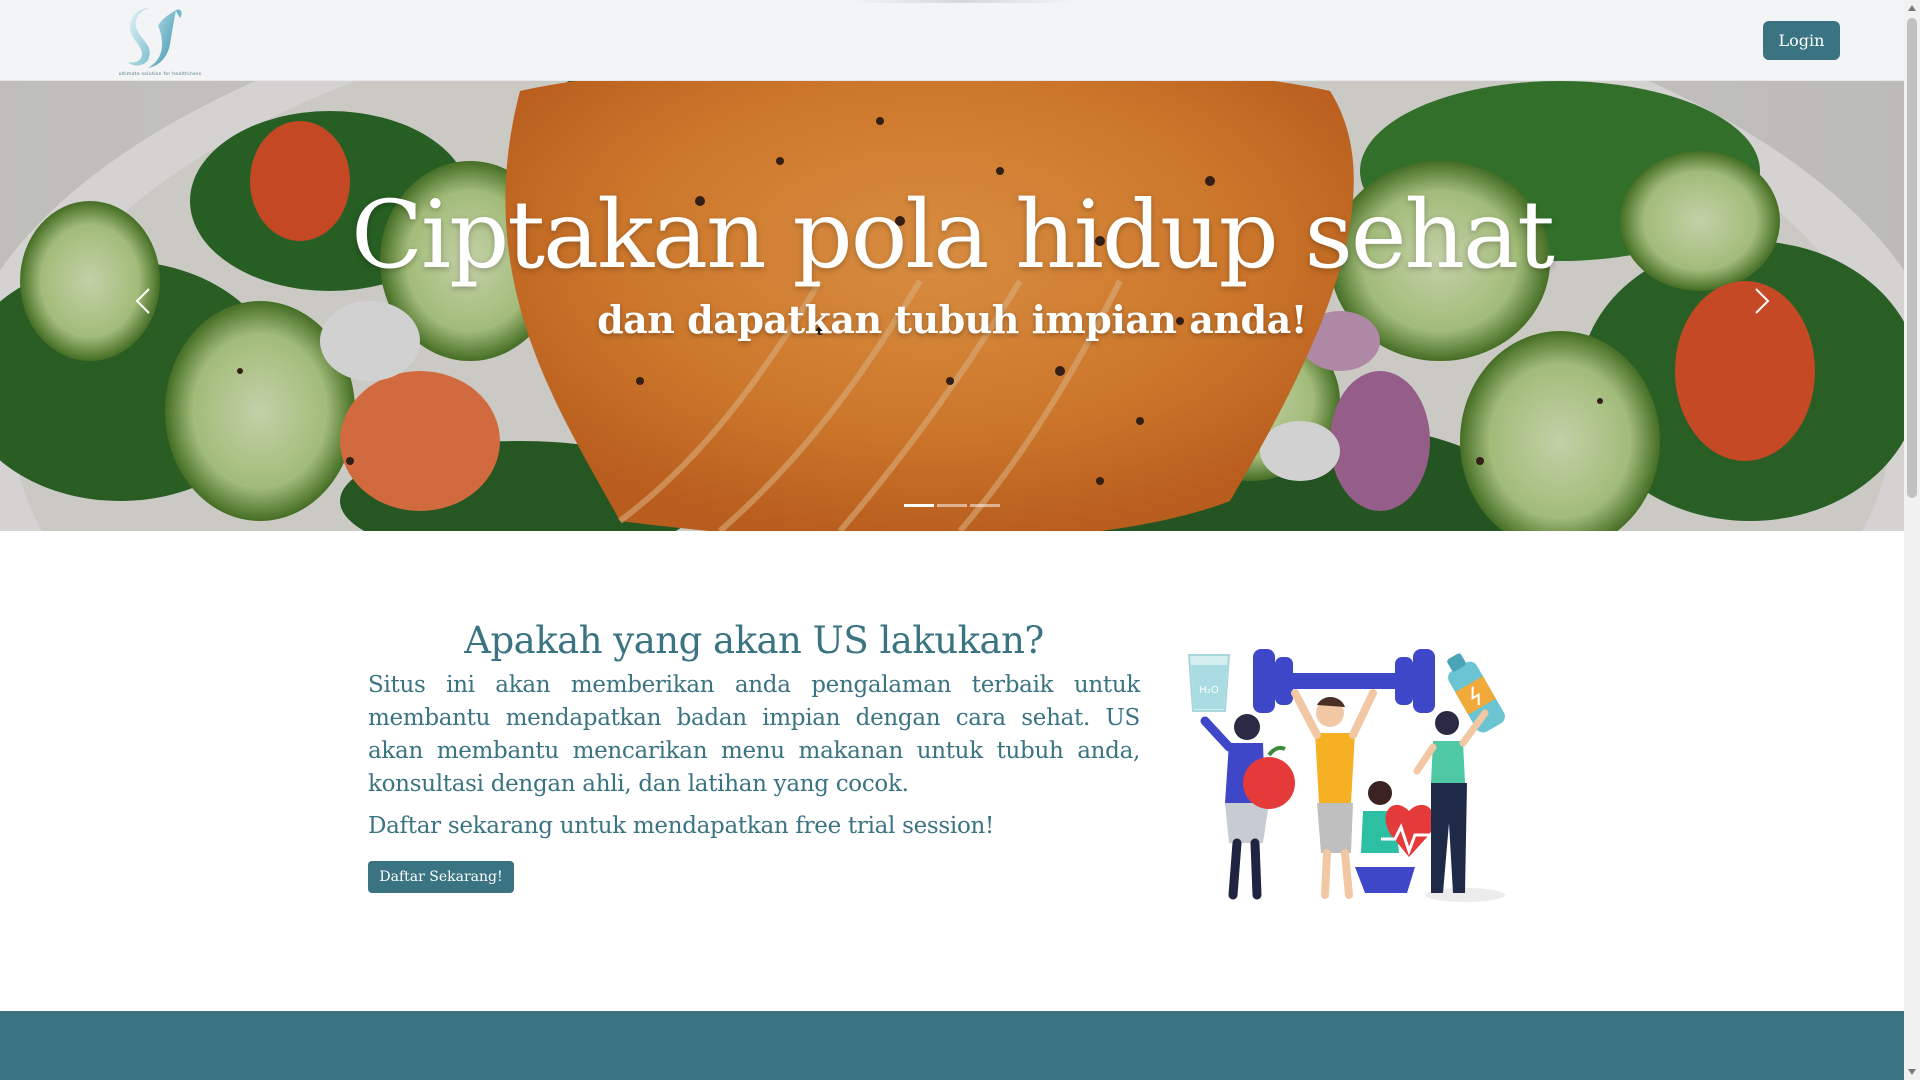 The image size is (1920, 1080). I want to click on navbar: ultimate solution for healthiness Login, so click(952, 40).